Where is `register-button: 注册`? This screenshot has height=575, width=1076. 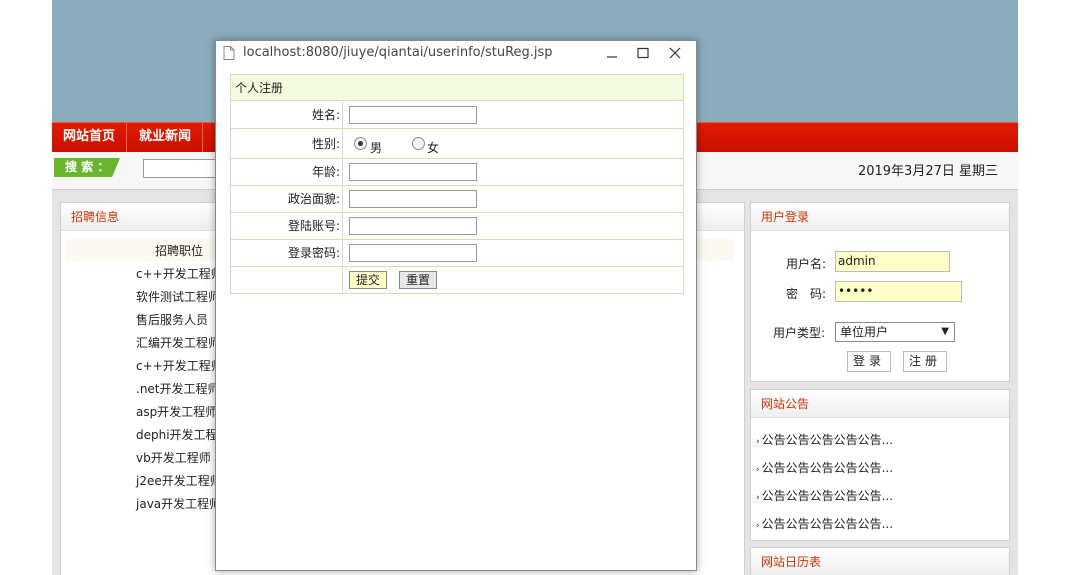 register-button: 注册 is located at coordinates (925, 361).